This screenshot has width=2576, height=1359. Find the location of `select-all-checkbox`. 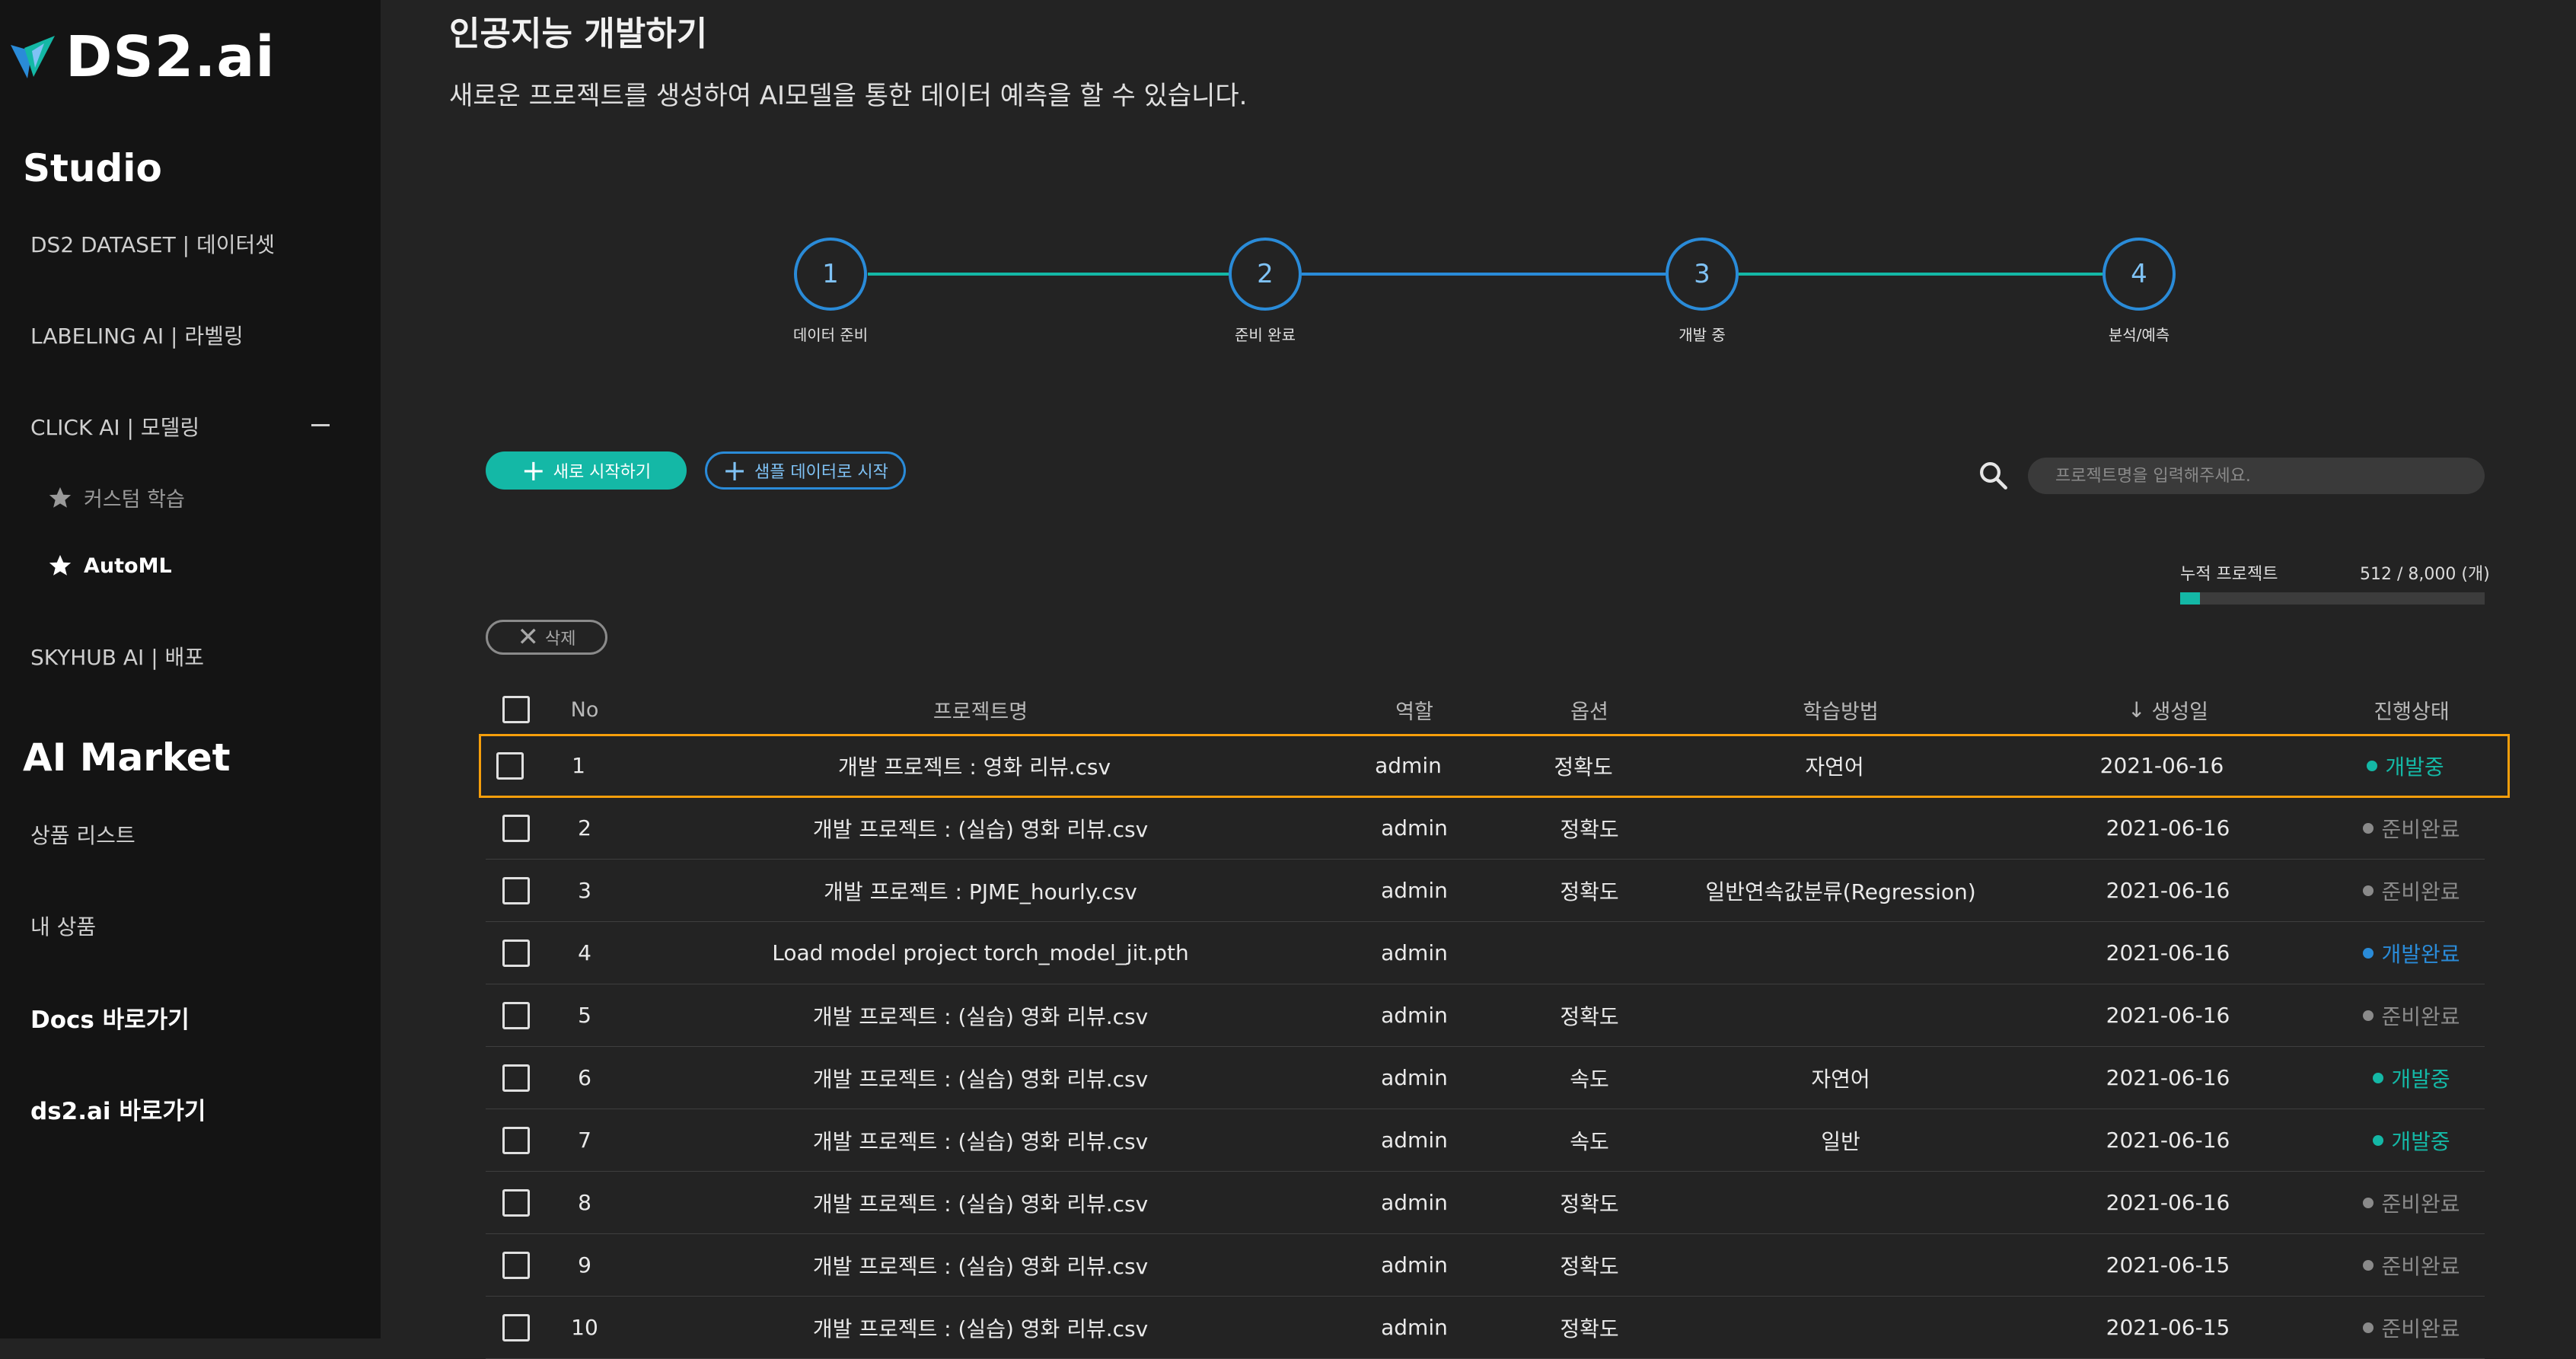

select-all-checkbox is located at coordinates (516, 709).